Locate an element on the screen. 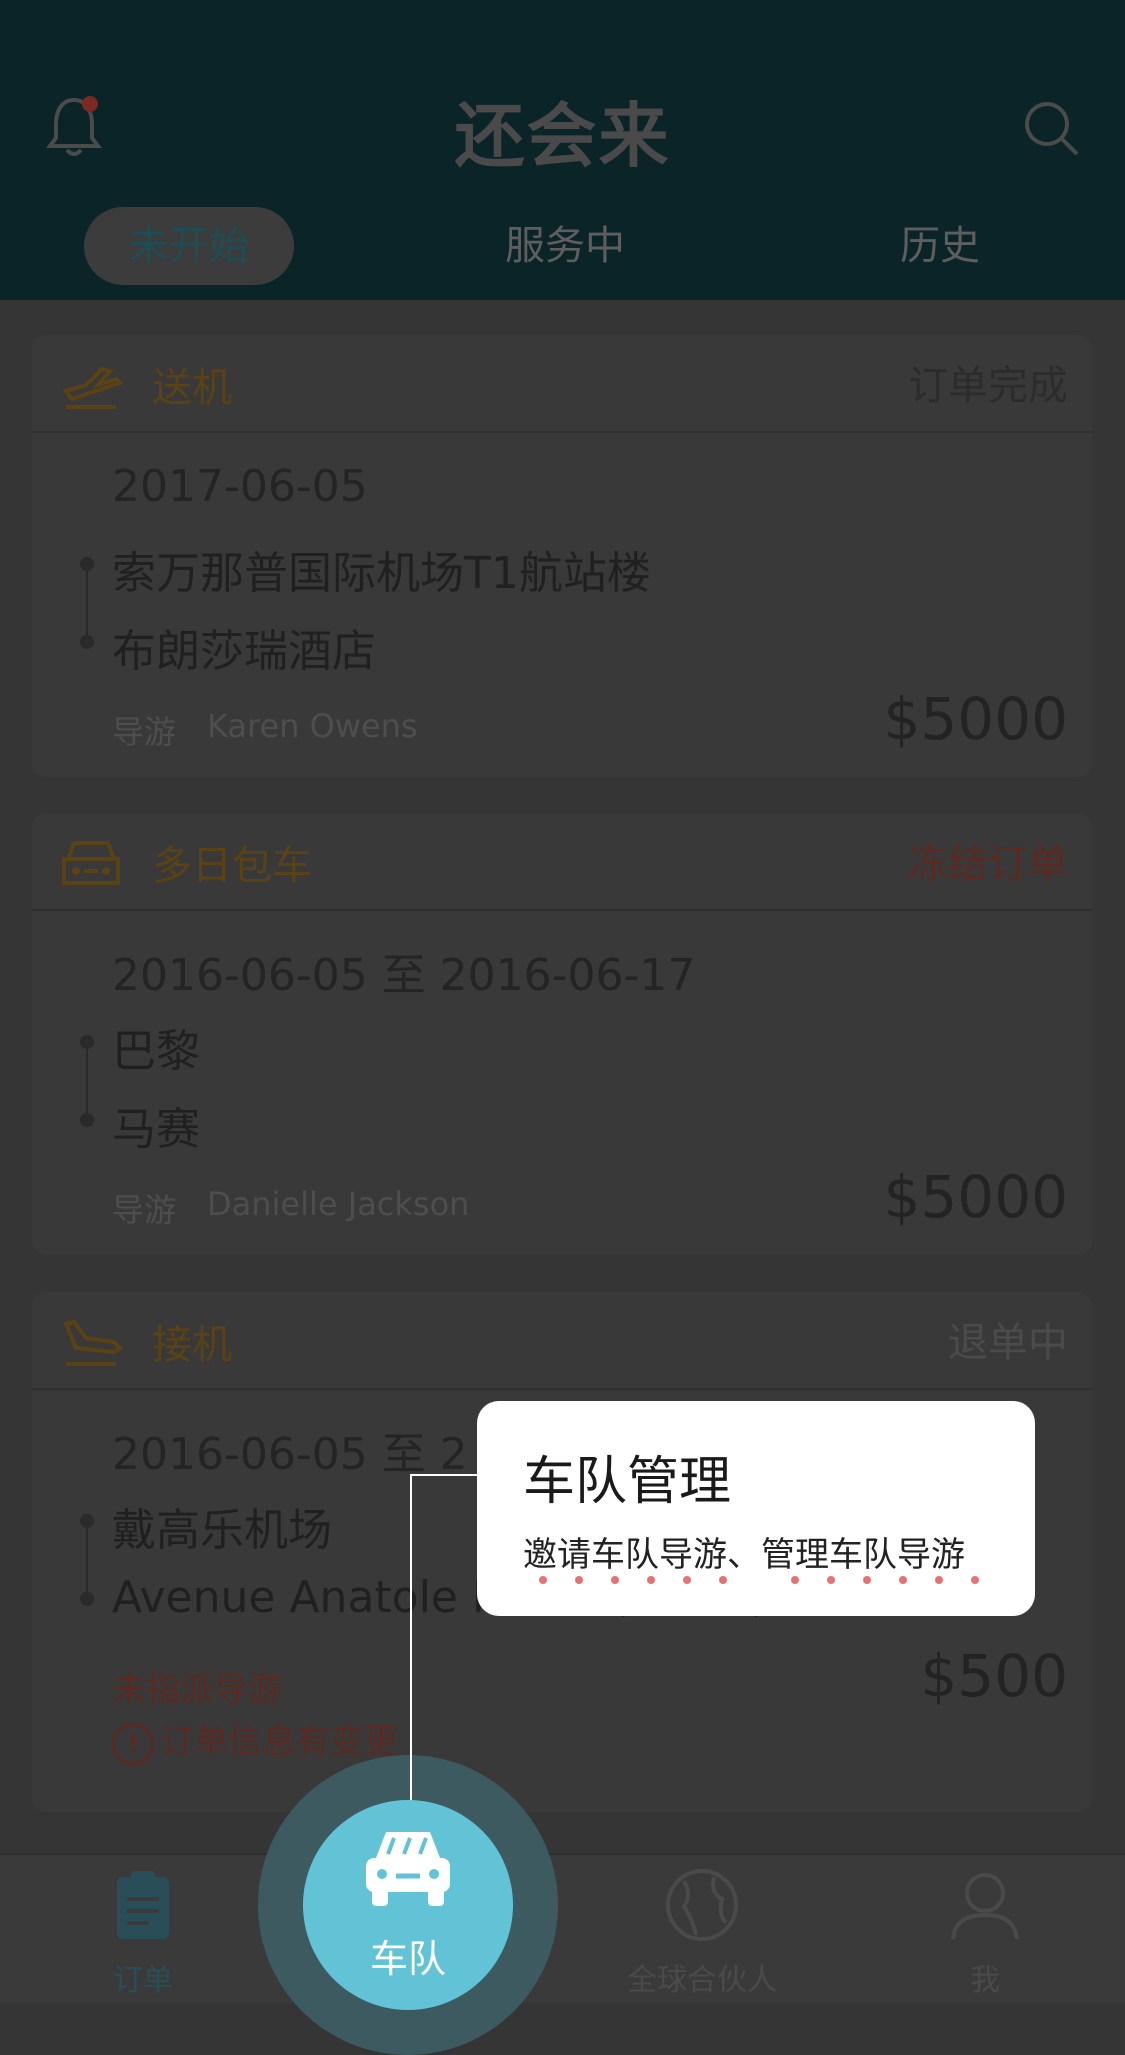 Image resolution: width=1125 pixels, height=2055 pixels. arrival-plane-icon is located at coordinates (93, 1342).